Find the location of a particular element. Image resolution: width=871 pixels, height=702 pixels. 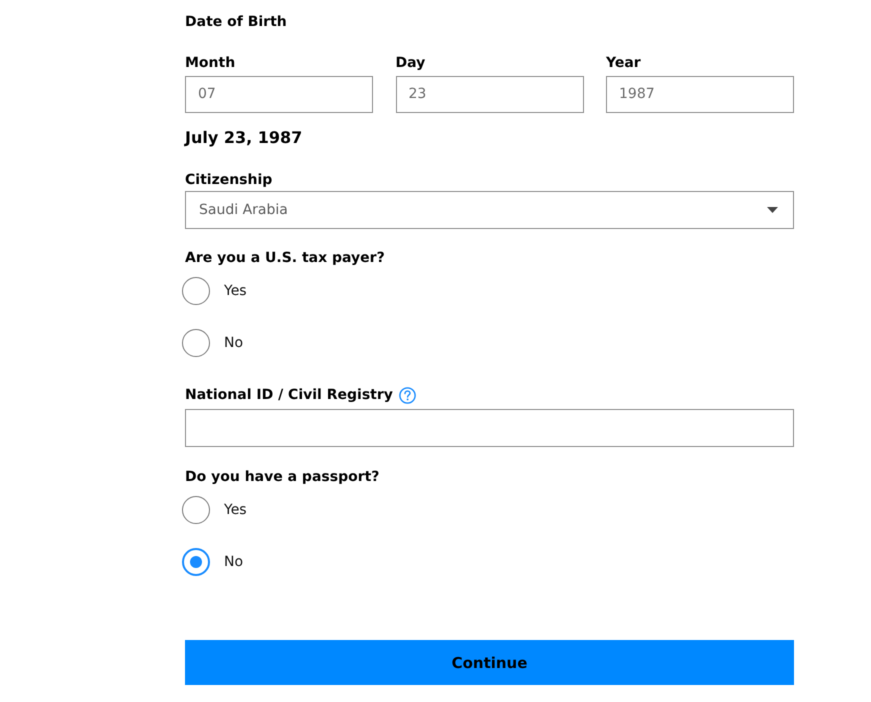

text-input: 07 is located at coordinates (279, 94).